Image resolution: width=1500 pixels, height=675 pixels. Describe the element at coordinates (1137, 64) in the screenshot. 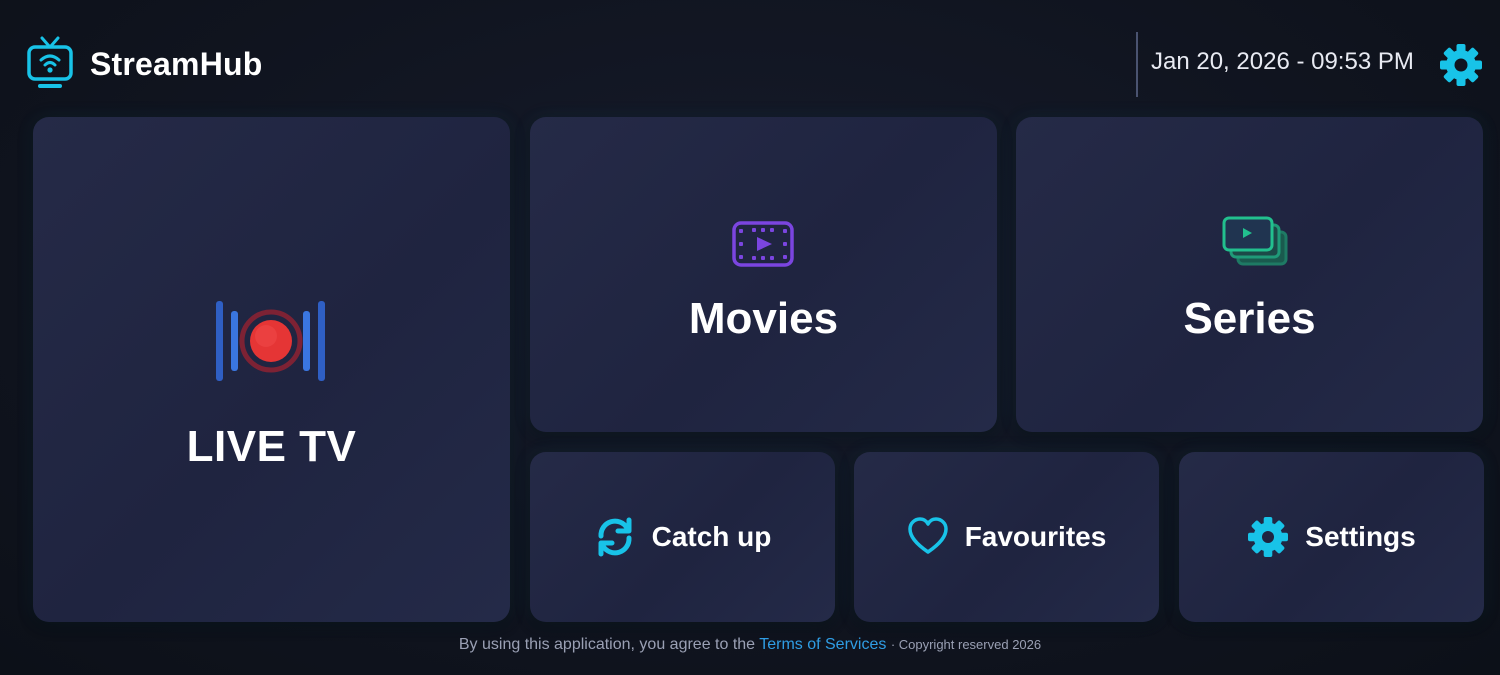

I see `header-divider` at that location.